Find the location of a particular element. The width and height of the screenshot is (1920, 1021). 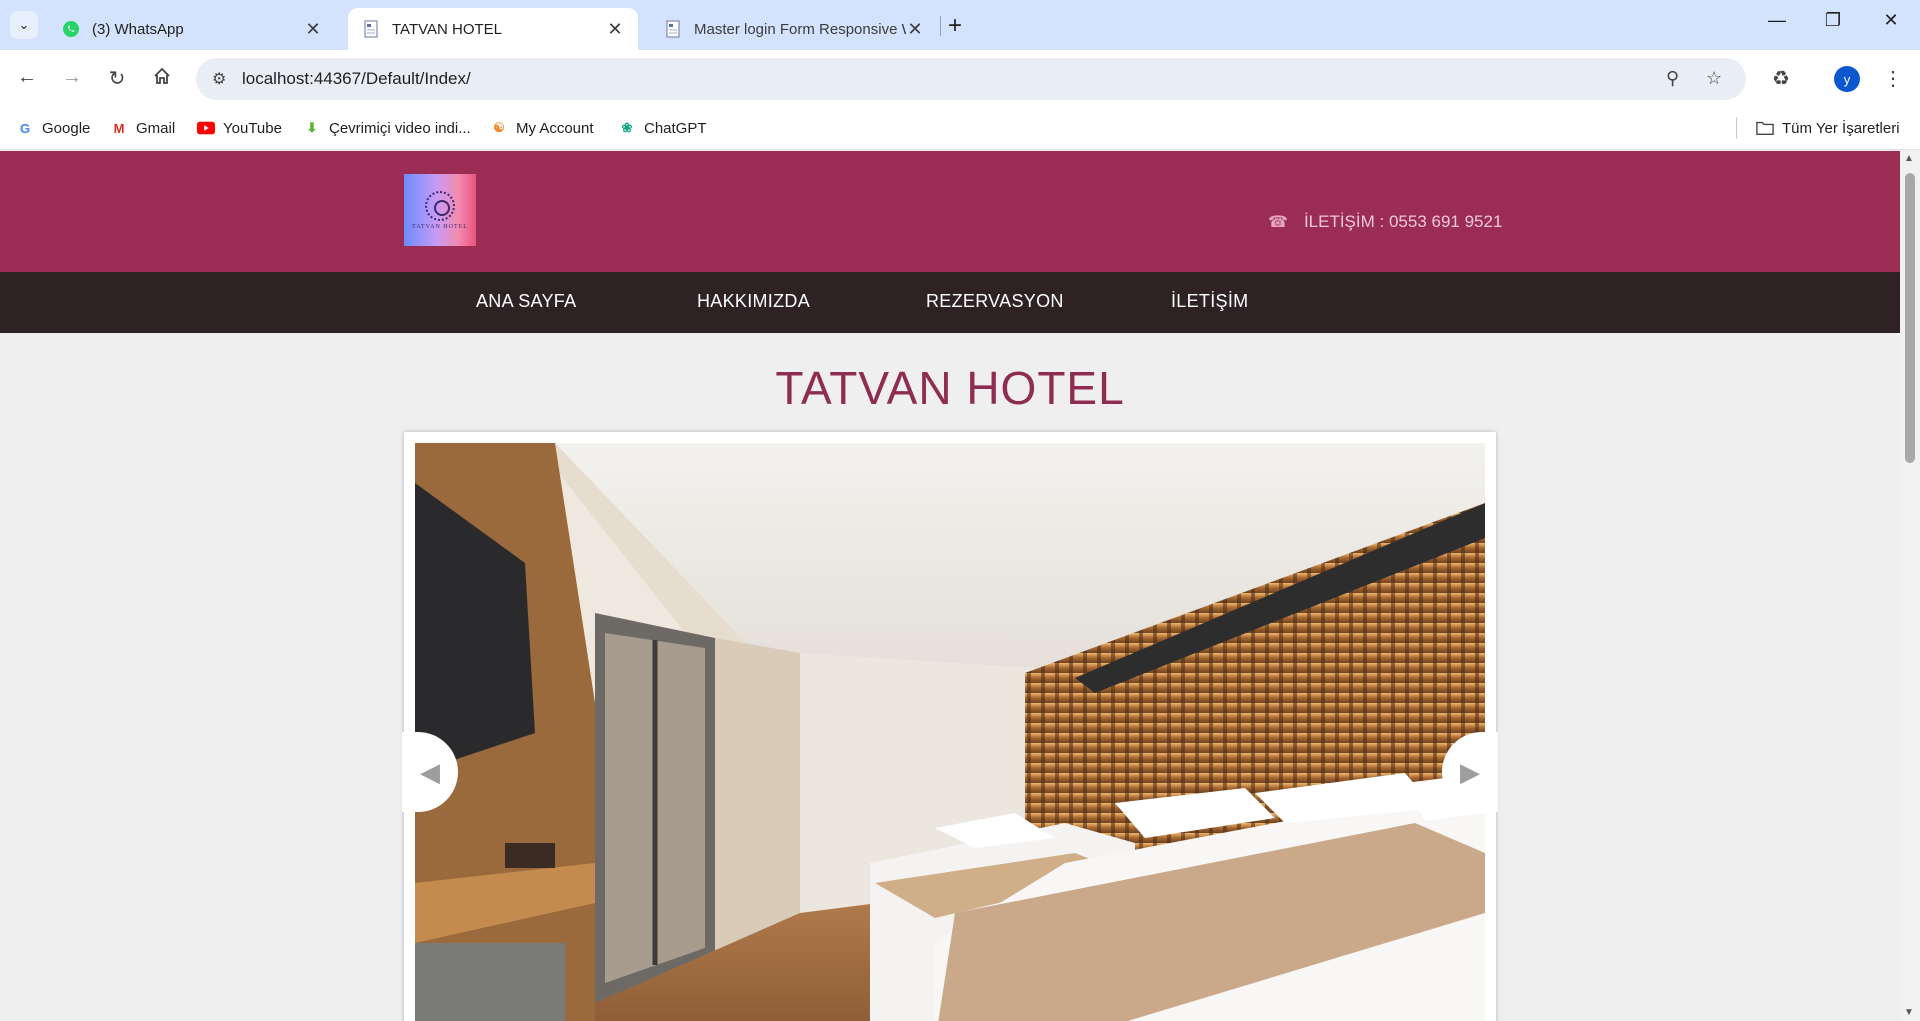

tab-title: TATVAN HOTEL is located at coordinates (447, 29).